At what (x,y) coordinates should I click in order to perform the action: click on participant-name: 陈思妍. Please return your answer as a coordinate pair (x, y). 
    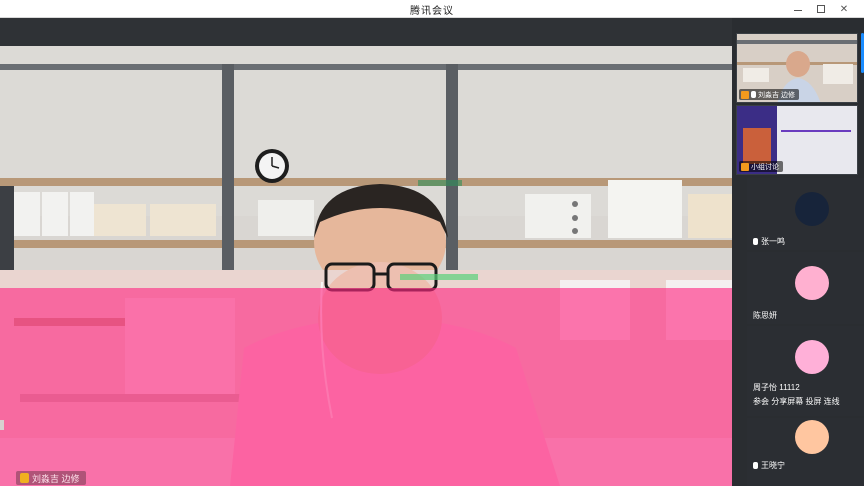
    Looking at the image, I should click on (765, 315).